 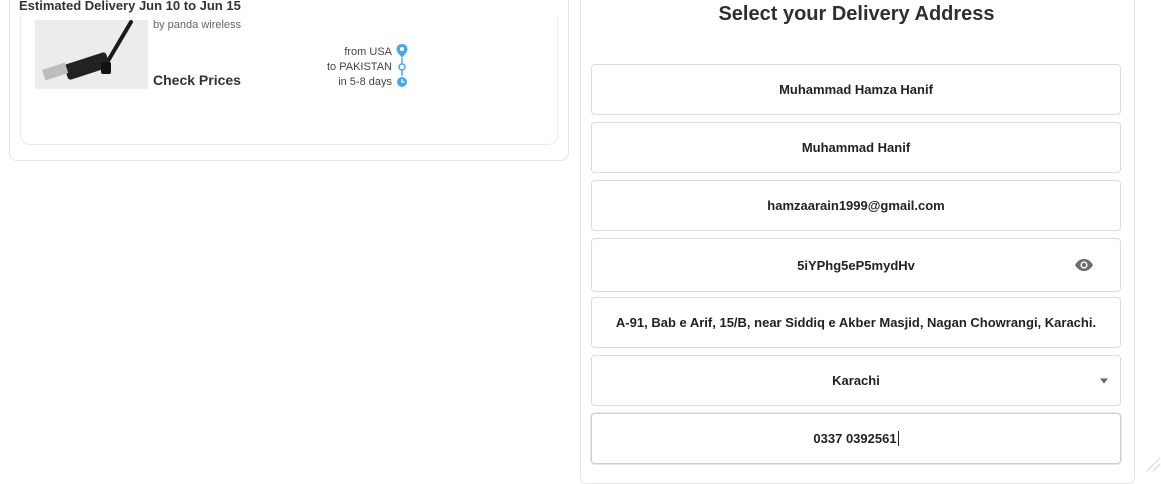 I want to click on father-name-value: Muhammad Hanif, so click(x=856, y=147).